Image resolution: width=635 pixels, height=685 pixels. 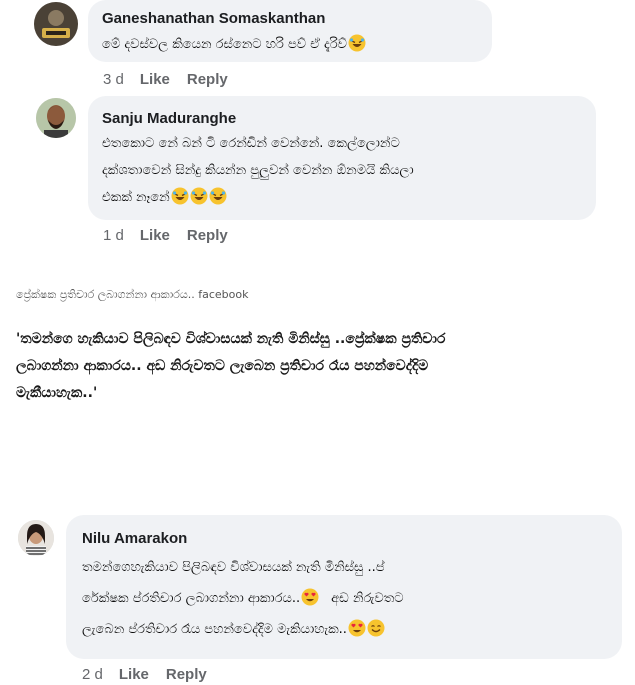 What do you see at coordinates (367, 598) in the screenshot?
I see `comment-line: අඩ නිරුවතට` at bounding box center [367, 598].